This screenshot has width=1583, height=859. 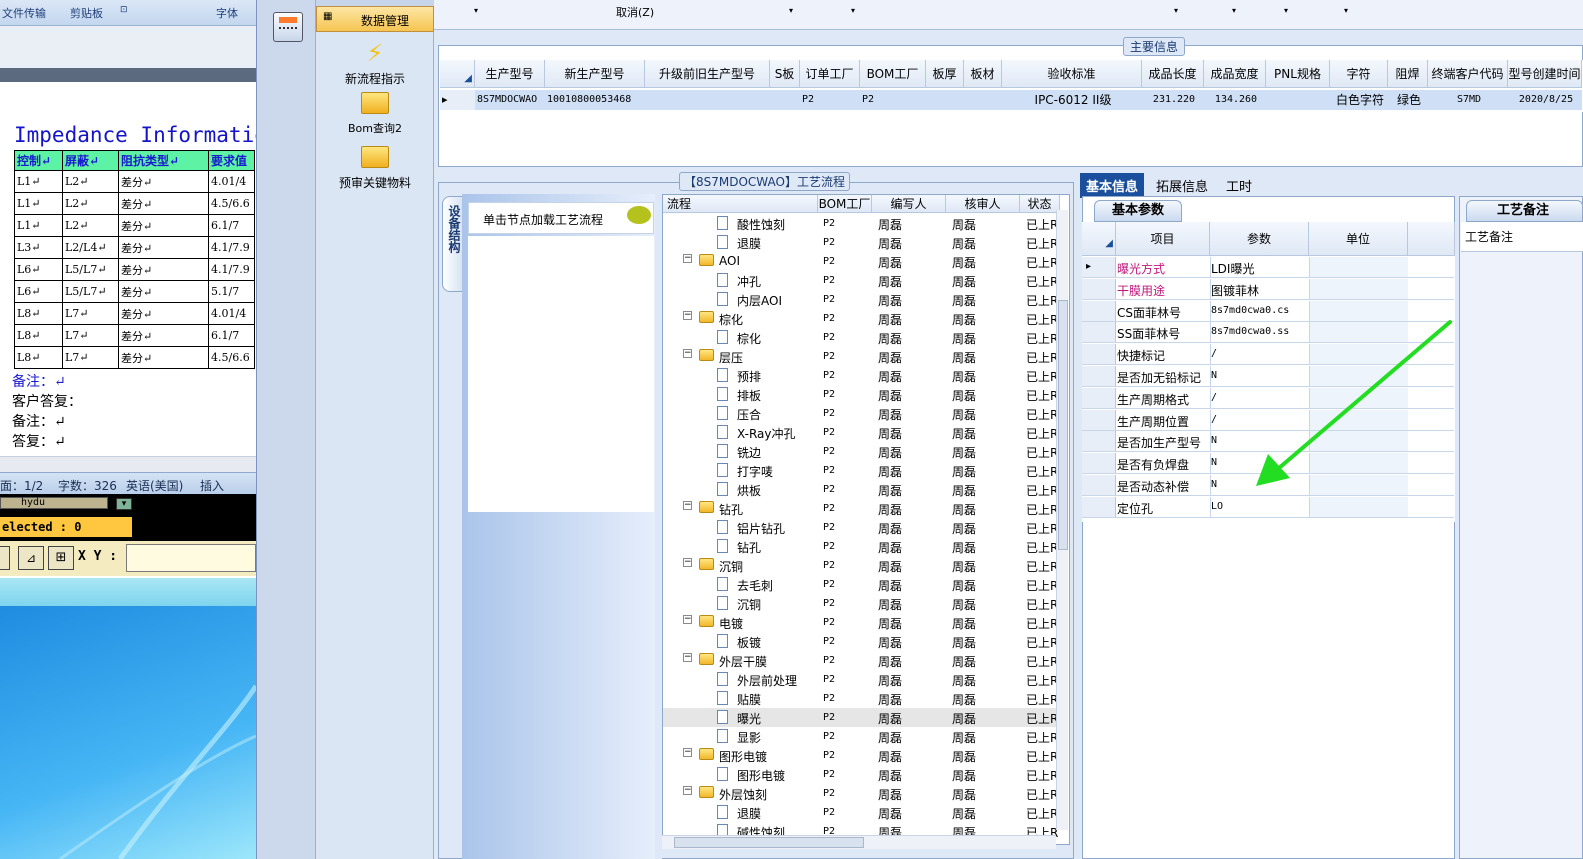 What do you see at coordinates (740, 204) in the screenshot?
I see `column-header: 流程` at bounding box center [740, 204].